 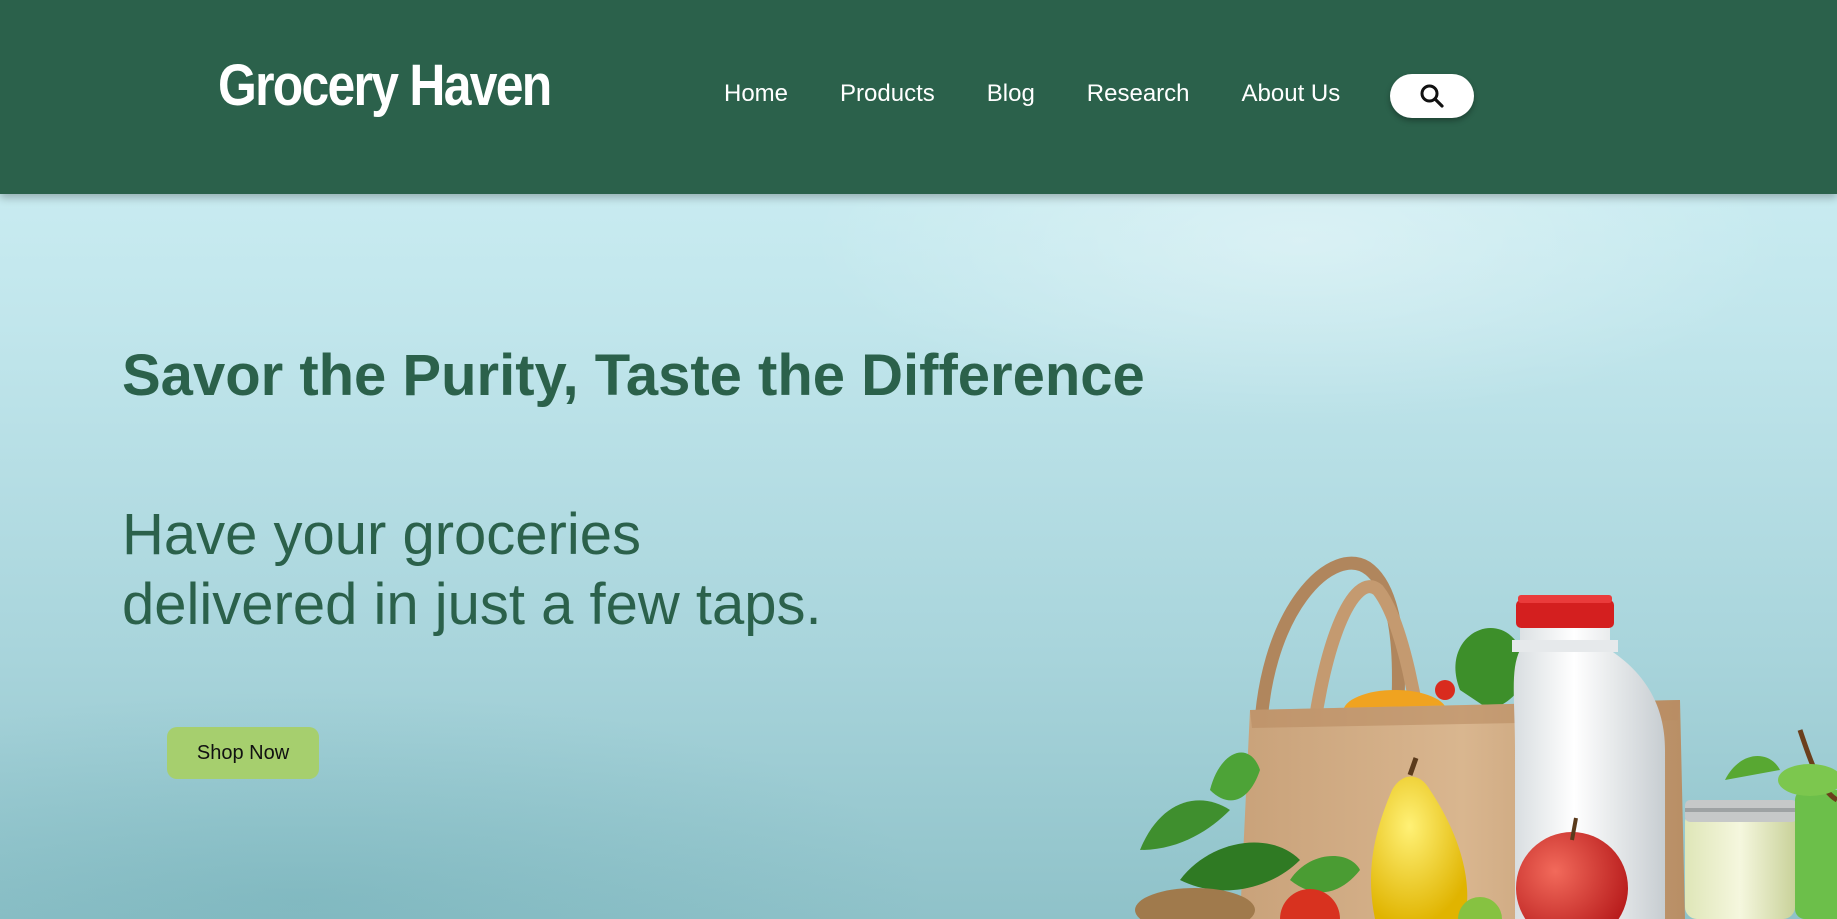 I want to click on nav-link-products: Products, so click(x=887, y=94).